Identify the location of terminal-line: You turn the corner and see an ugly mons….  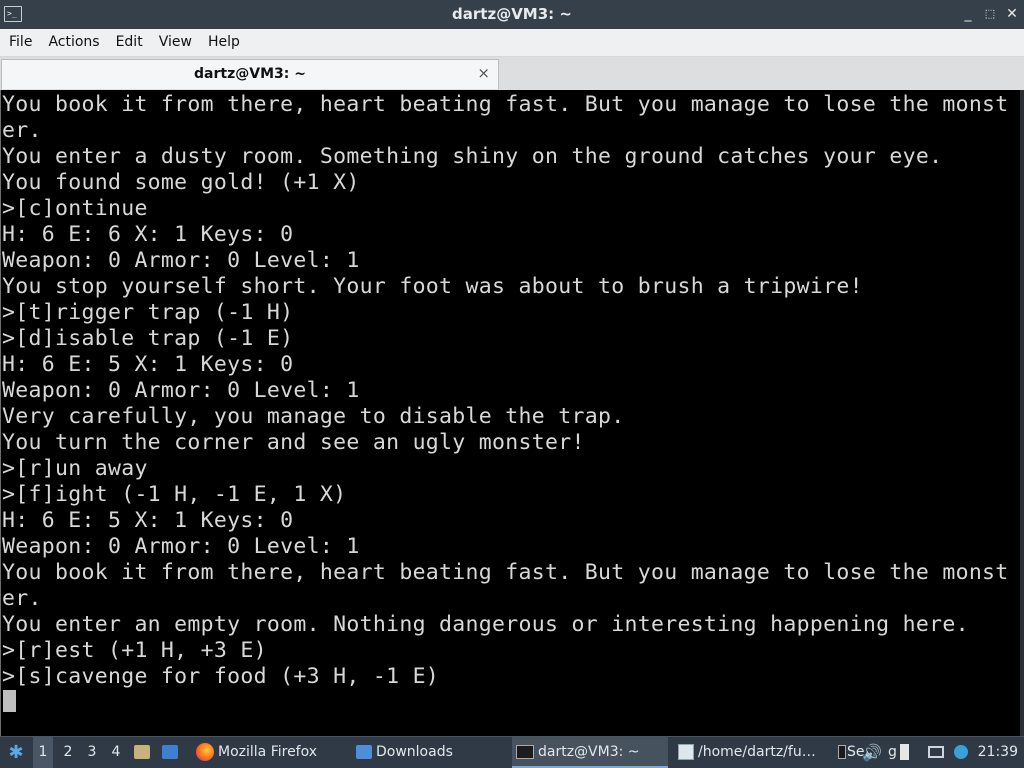
(293, 442).